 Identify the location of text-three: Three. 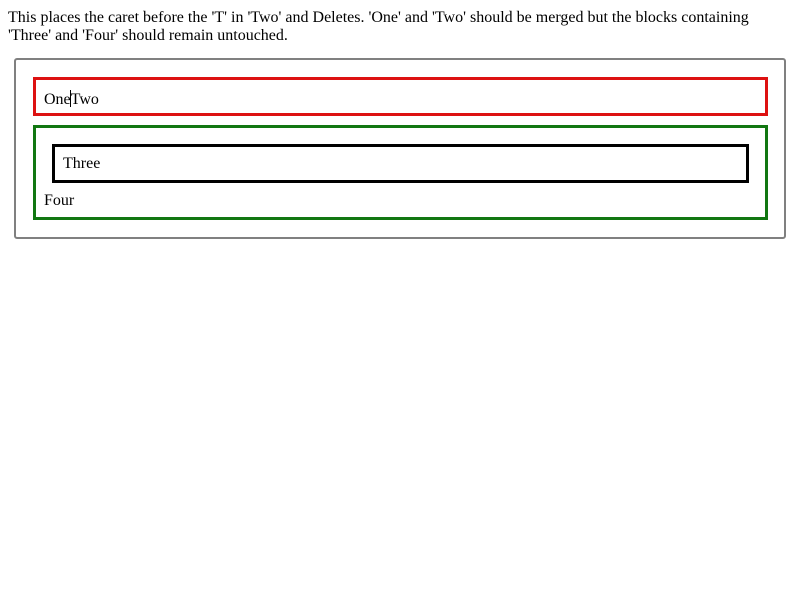
(82, 163).